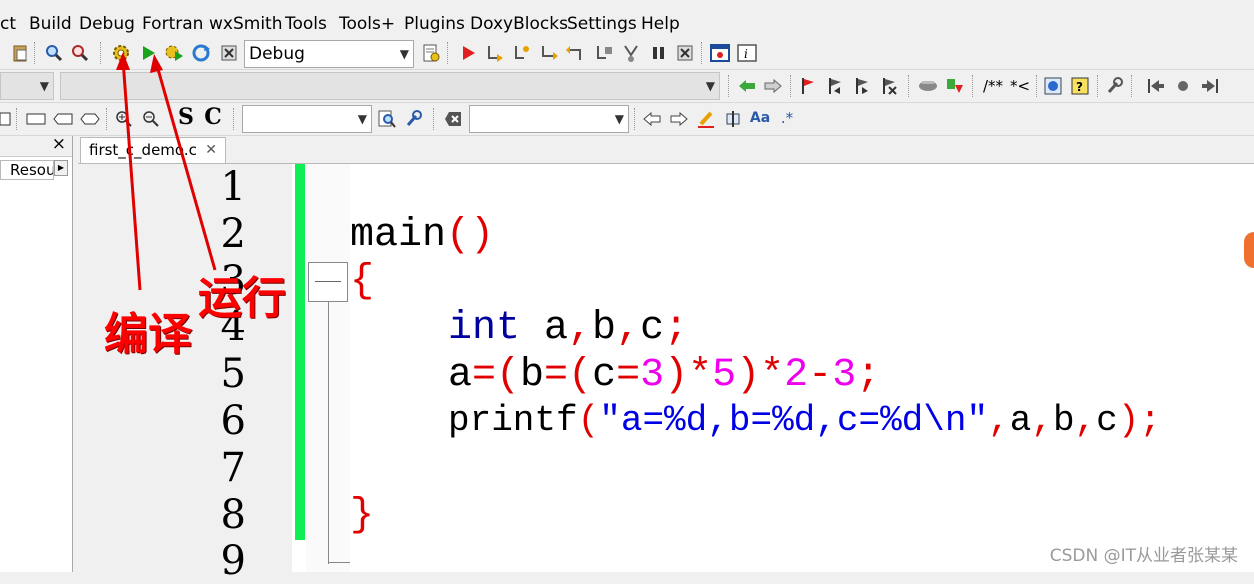 The image size is (1254, 584). Describe the element at coordinates (1143, 556) in the screenshot. I see `watermark: CSDN @IT从业者张某某` at that location.